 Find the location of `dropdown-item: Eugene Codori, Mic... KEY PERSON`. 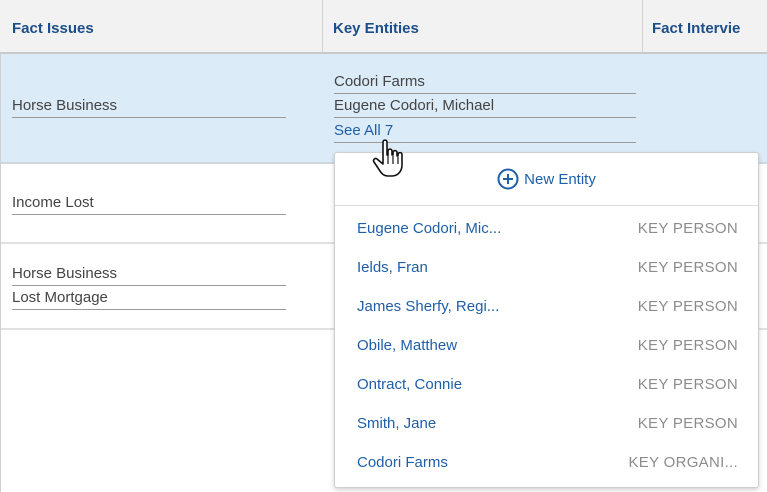

dropdown-item: Eugene Codori, Mic... KEY PERSON is located at coordinates (546, 228).